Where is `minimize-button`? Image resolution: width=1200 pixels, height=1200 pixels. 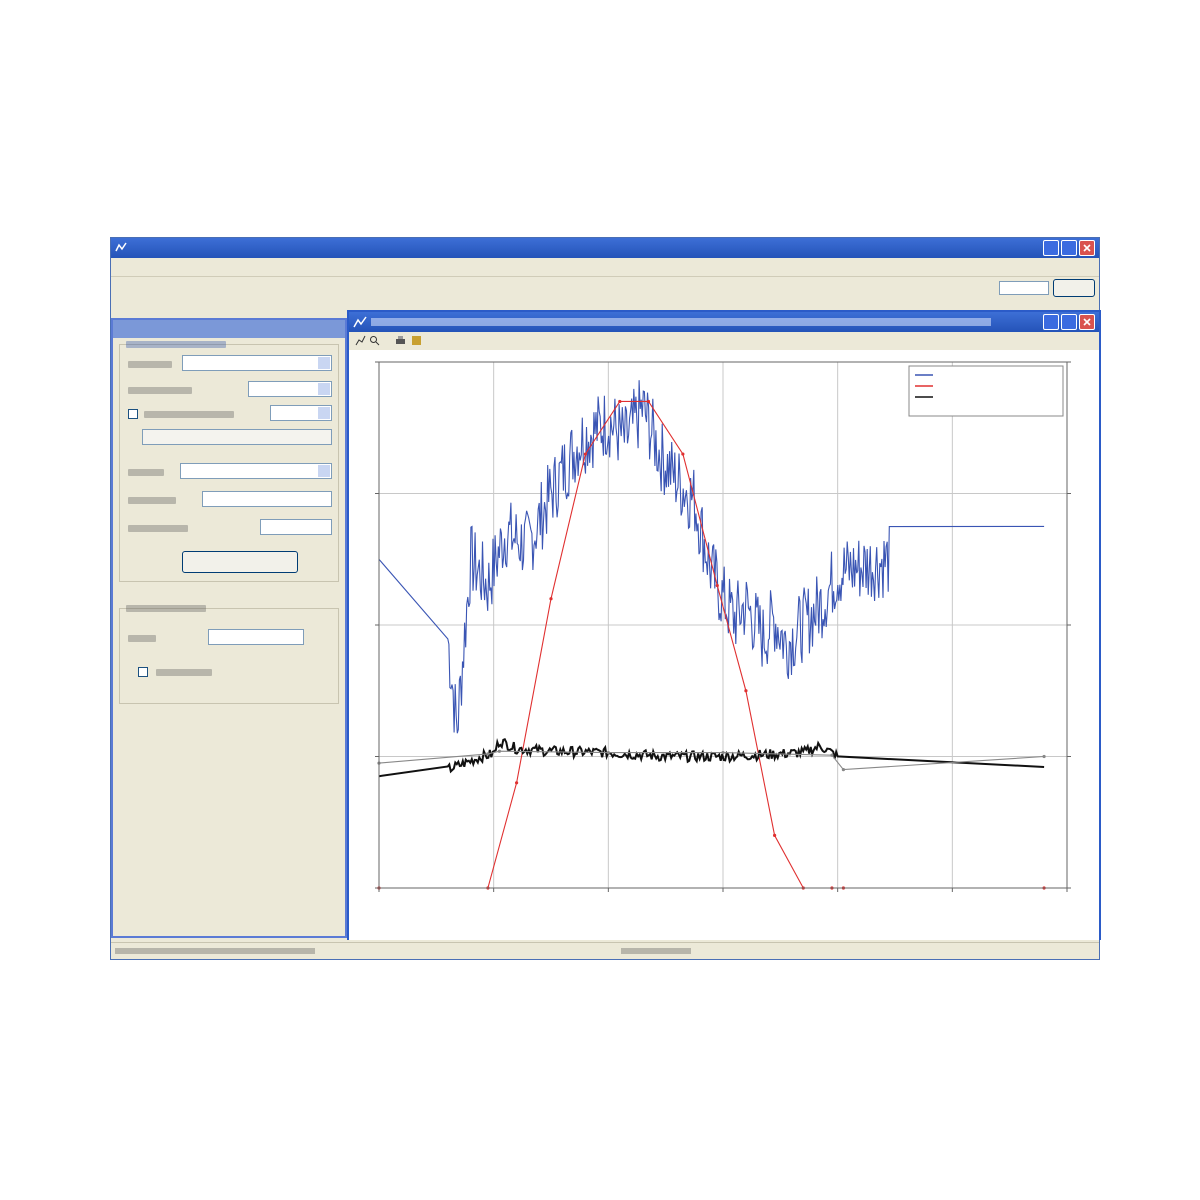 minimize-button is located at coordinates (1051, 248).